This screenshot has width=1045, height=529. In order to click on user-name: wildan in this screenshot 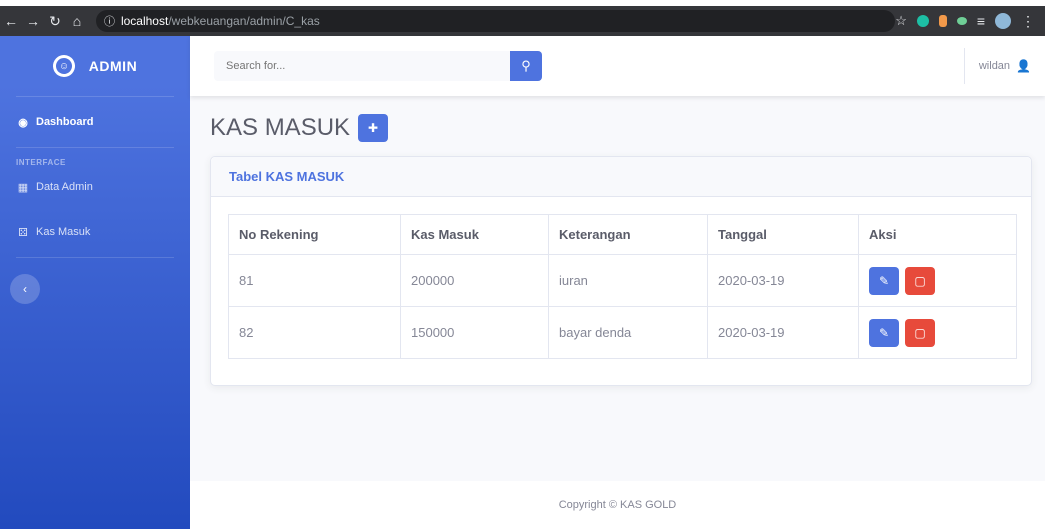, I will do `click(994, 66)`.